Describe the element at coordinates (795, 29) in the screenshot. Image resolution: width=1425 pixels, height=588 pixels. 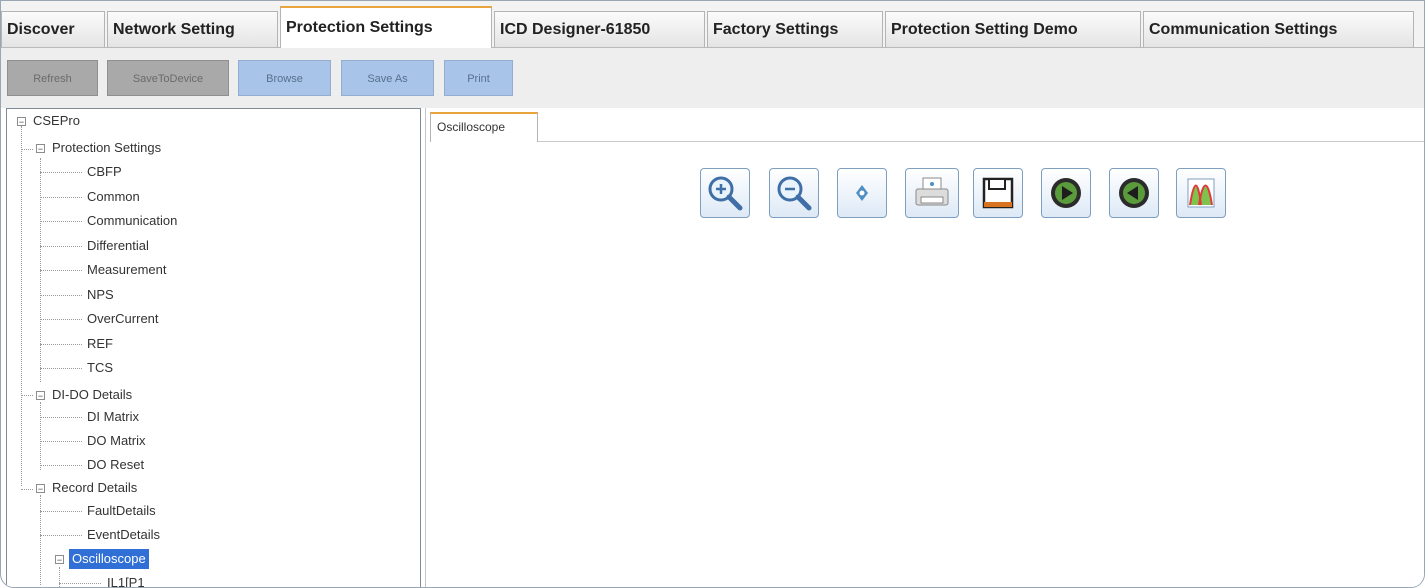
I see `tab-factory-settings: Factory Settings` at that location.